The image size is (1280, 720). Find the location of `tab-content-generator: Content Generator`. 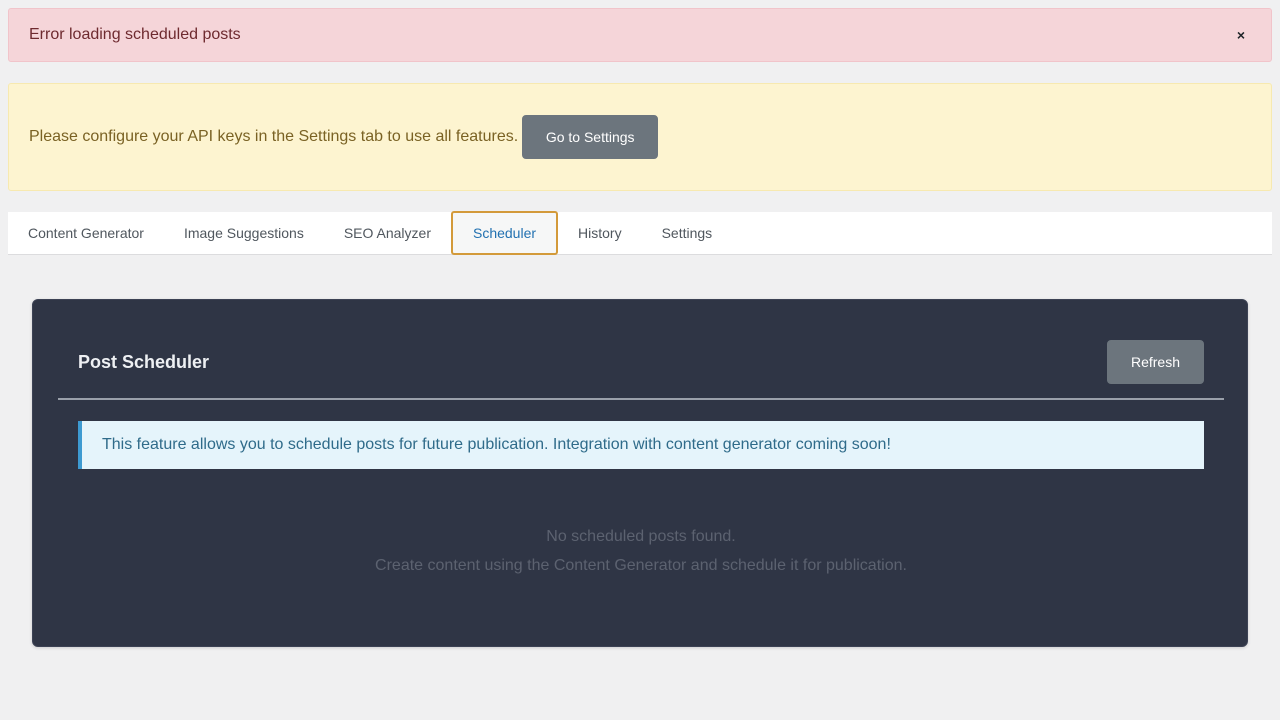

tab-content-generator: Content Generator is located at coordinates (86, 233).